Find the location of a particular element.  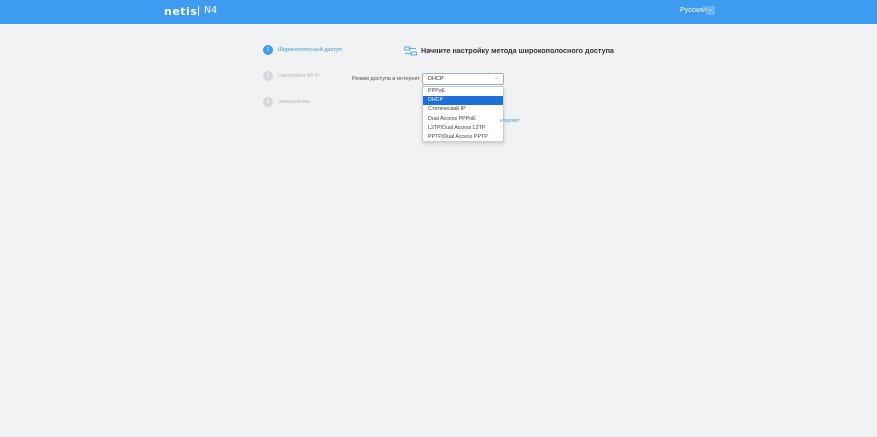

step-number: 2 is located at coordinates (268, 76).